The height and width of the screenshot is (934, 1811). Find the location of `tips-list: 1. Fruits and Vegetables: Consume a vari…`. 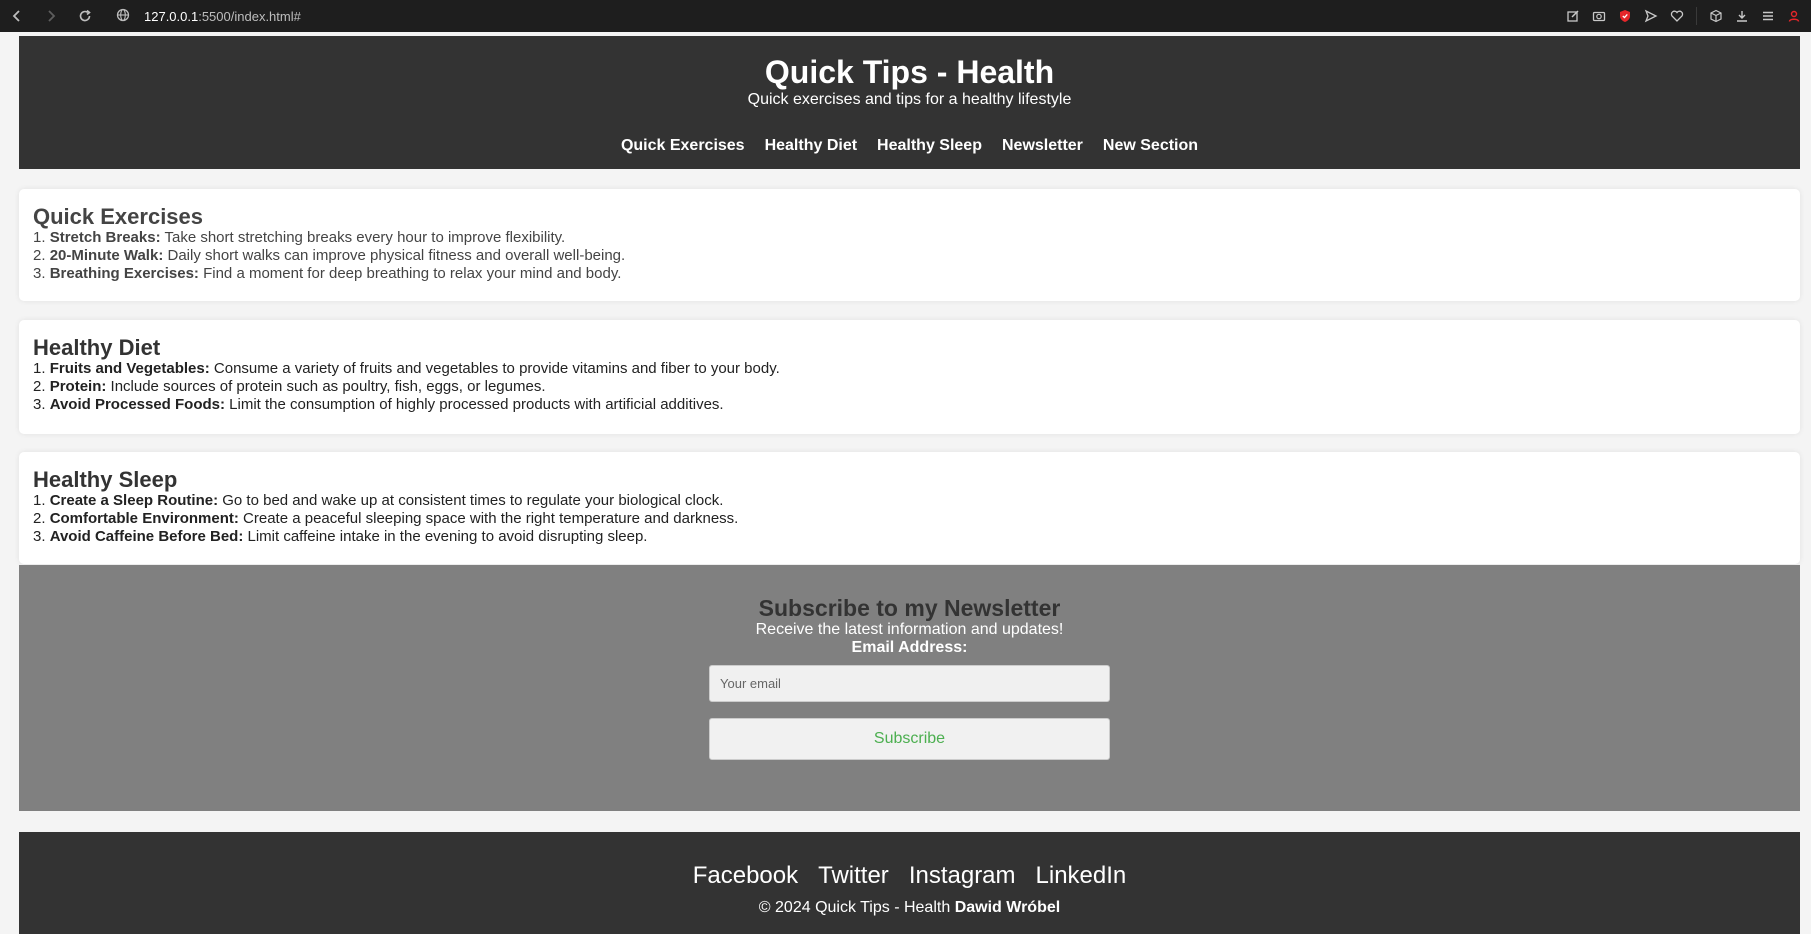

tips-list: 1. Fruits and Vegetables: Consume a vari… is located at coordinates (909, 387).